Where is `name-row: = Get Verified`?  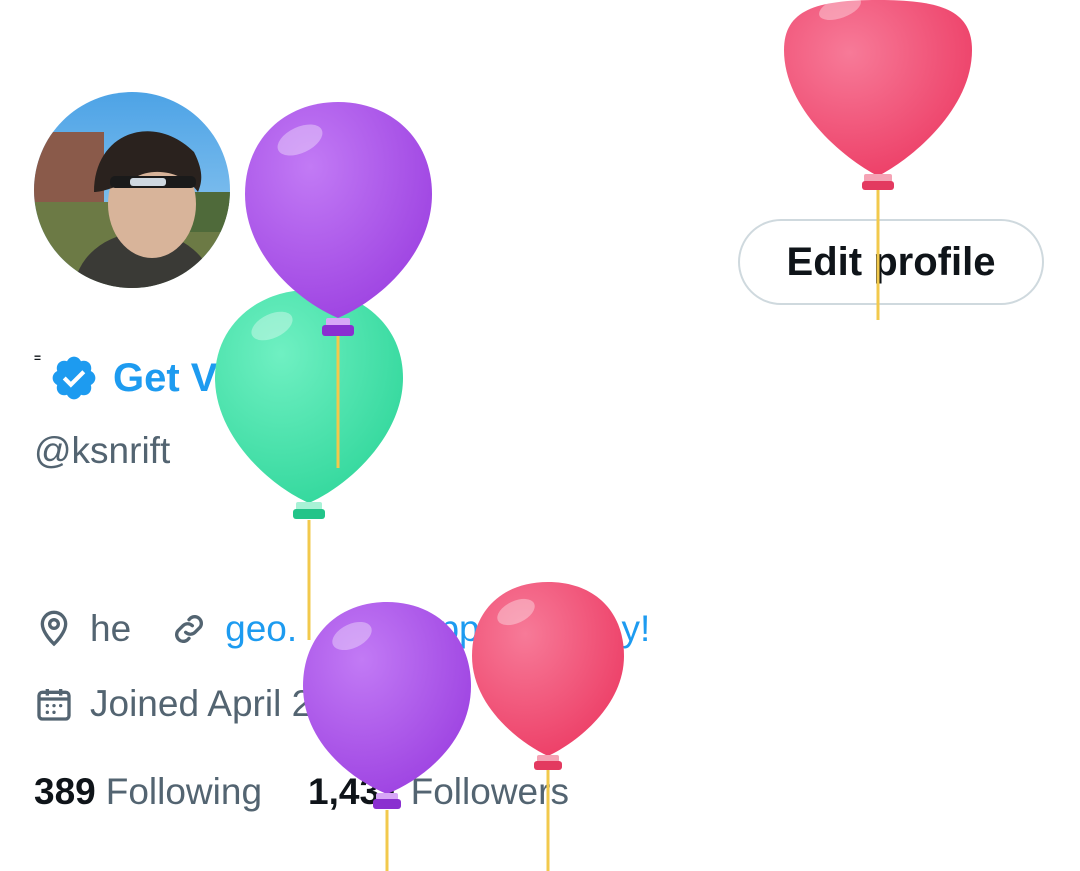
name-row: = Get Verified is located at coordinates (184, 378).